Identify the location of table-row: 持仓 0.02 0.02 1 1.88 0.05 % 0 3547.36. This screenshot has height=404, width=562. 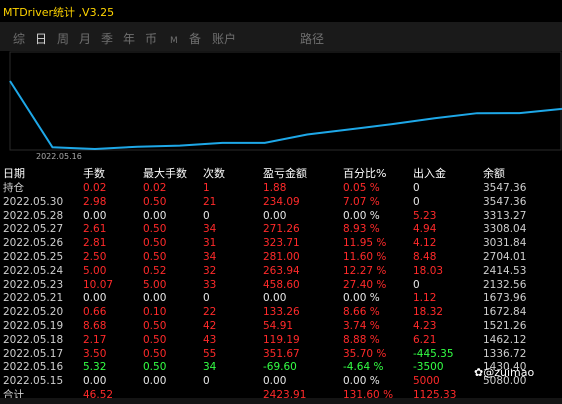
(281, 188).